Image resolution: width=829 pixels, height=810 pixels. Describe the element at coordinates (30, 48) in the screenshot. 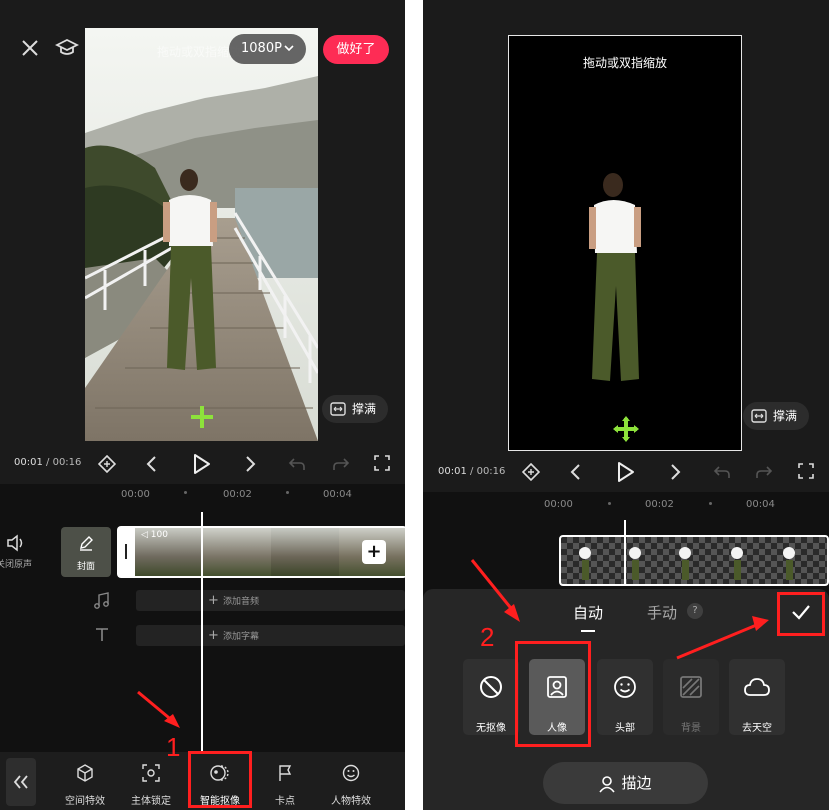

I see `close-icon` at that location.